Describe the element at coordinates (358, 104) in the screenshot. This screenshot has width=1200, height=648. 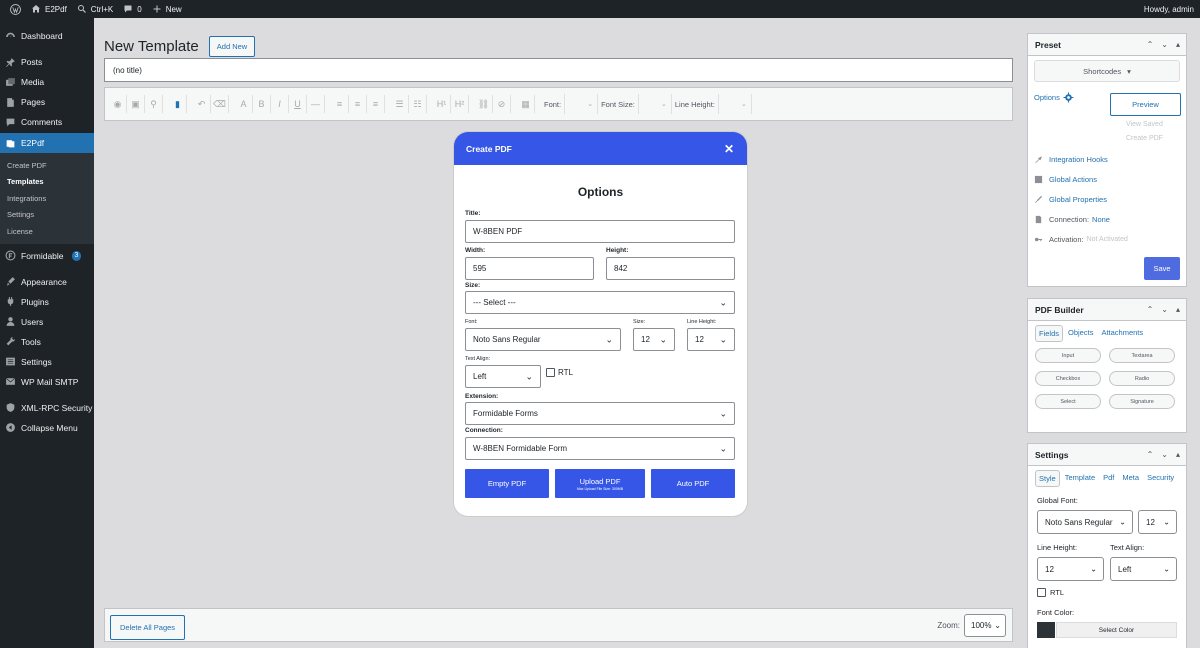
I see `align-center-icon: ≡` at that location.